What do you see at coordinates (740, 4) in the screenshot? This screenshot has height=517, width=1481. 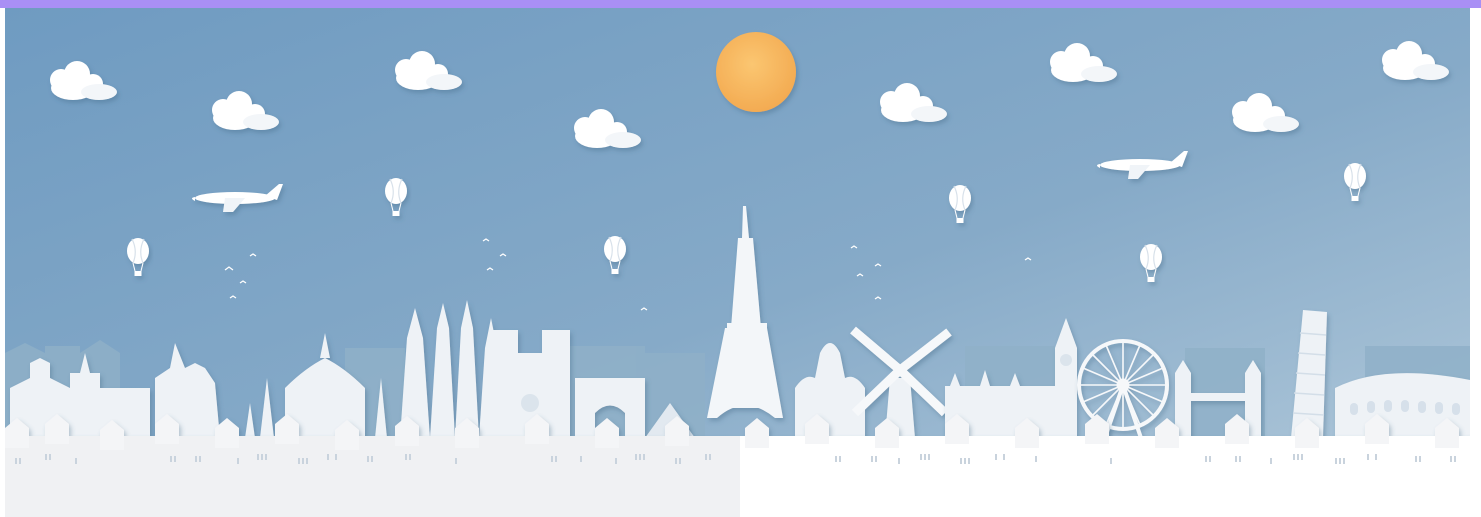 I see `top-accent-bar` at bounding box center [740, 4].